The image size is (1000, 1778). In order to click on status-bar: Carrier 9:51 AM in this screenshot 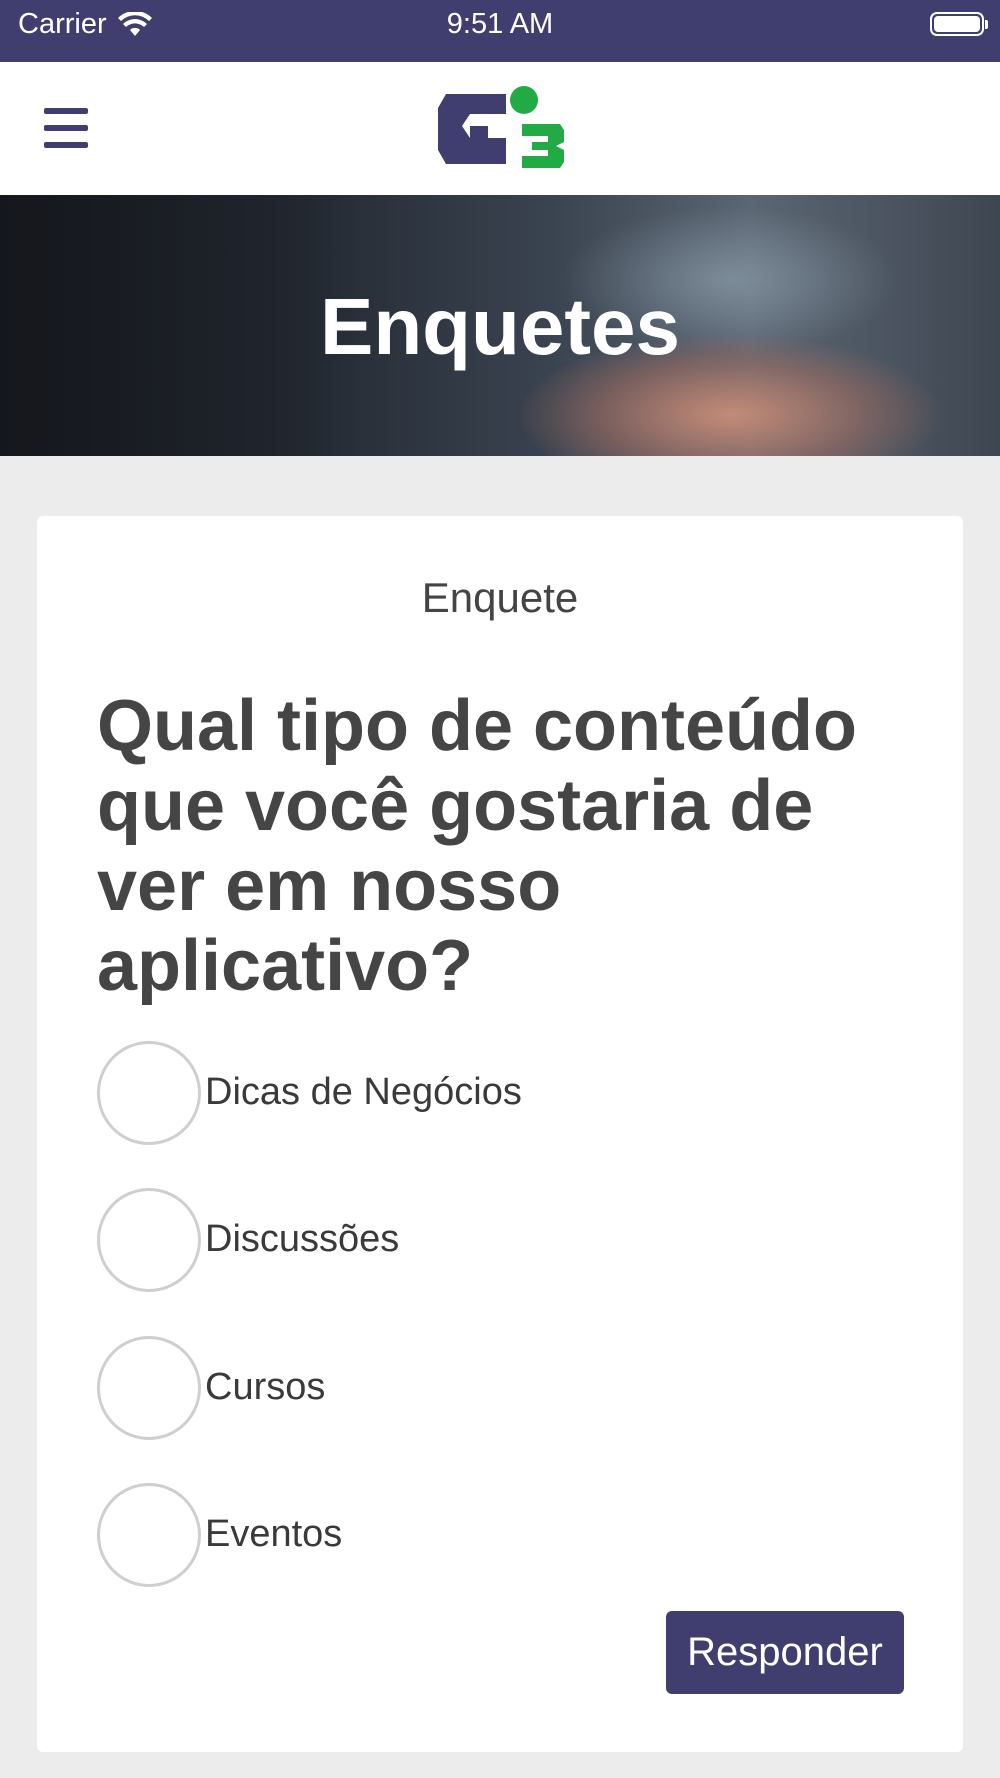, I will do `click(500, 31)`.